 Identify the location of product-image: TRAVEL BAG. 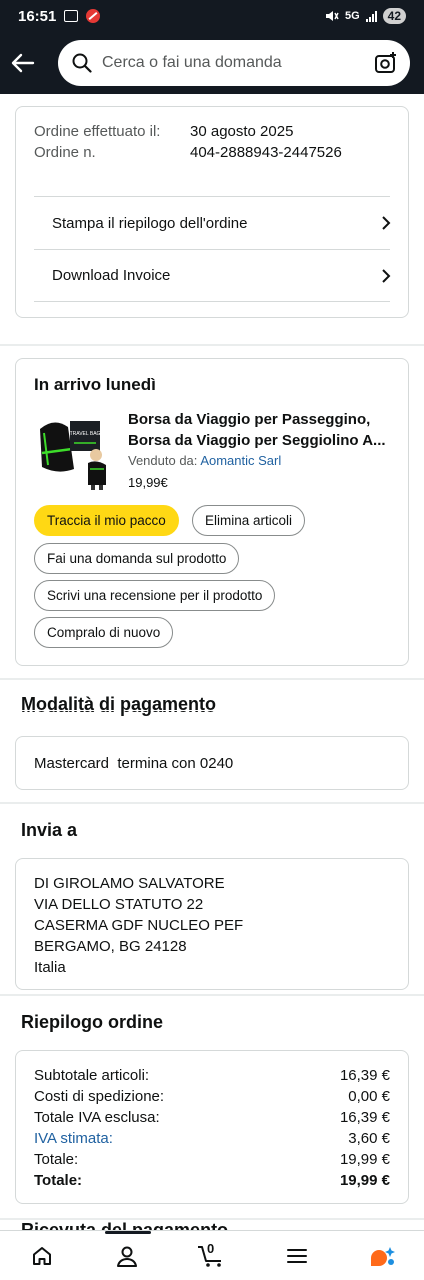
(75, 450).